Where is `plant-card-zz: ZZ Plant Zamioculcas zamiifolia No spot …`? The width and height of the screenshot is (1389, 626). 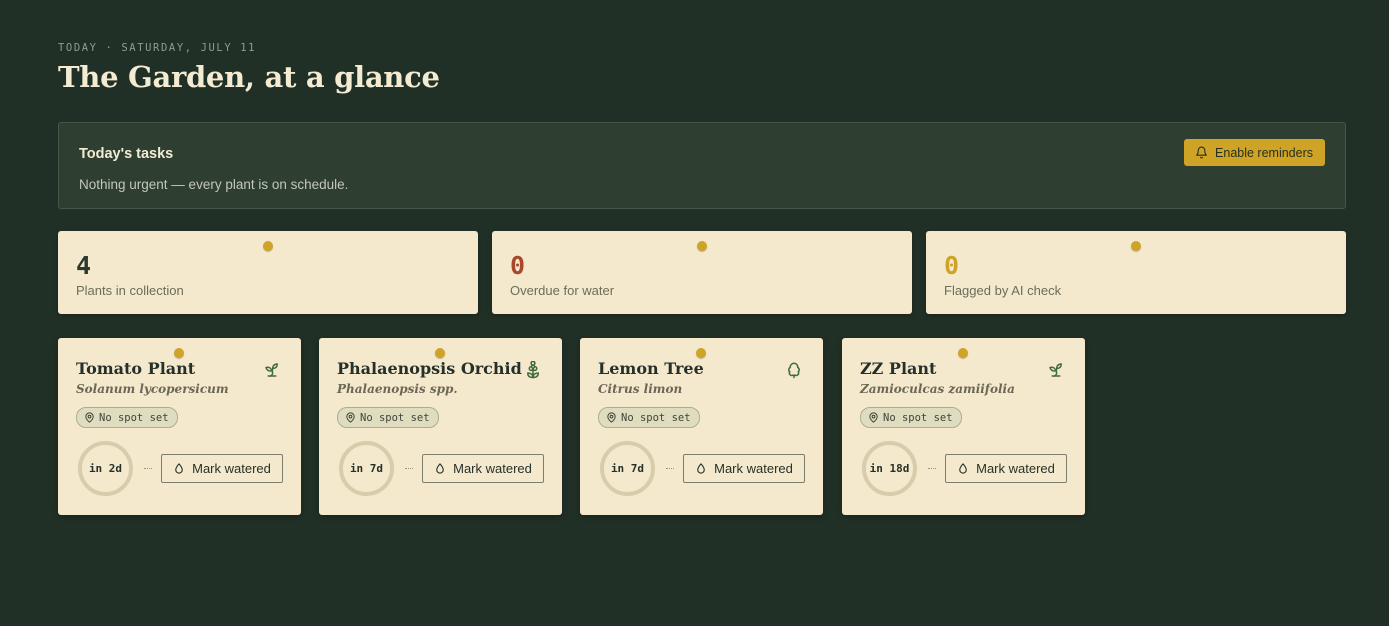
plant-card-zz: ZZ Plant Zamioculcas zamiifolia No spot … is located at coordinates (963, 426).